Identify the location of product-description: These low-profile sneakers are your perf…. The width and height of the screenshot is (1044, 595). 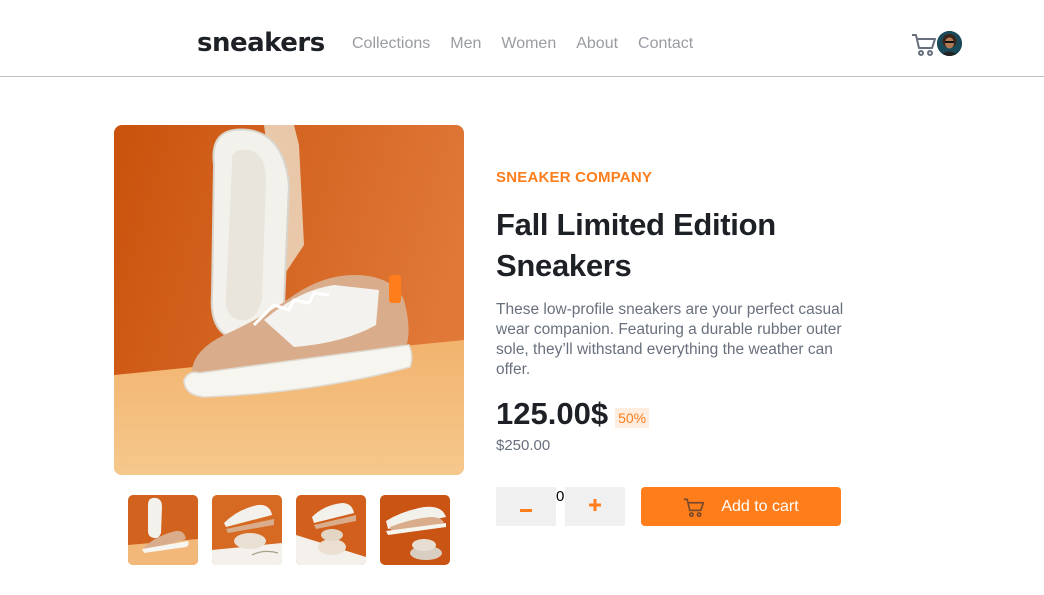
(670, 339).